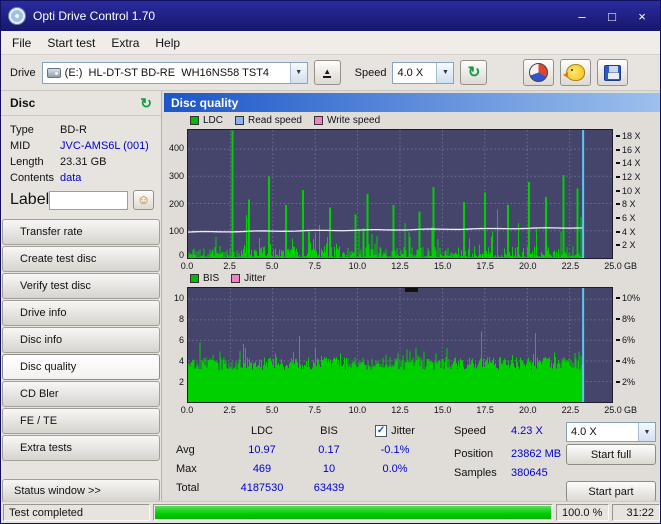 The height and width of the screenshot is (524, 661). What do you see at coordinates (626, 218) in the screenshot?
I see `axis-tick-label: 6 X` at bounding box center [626, 218].